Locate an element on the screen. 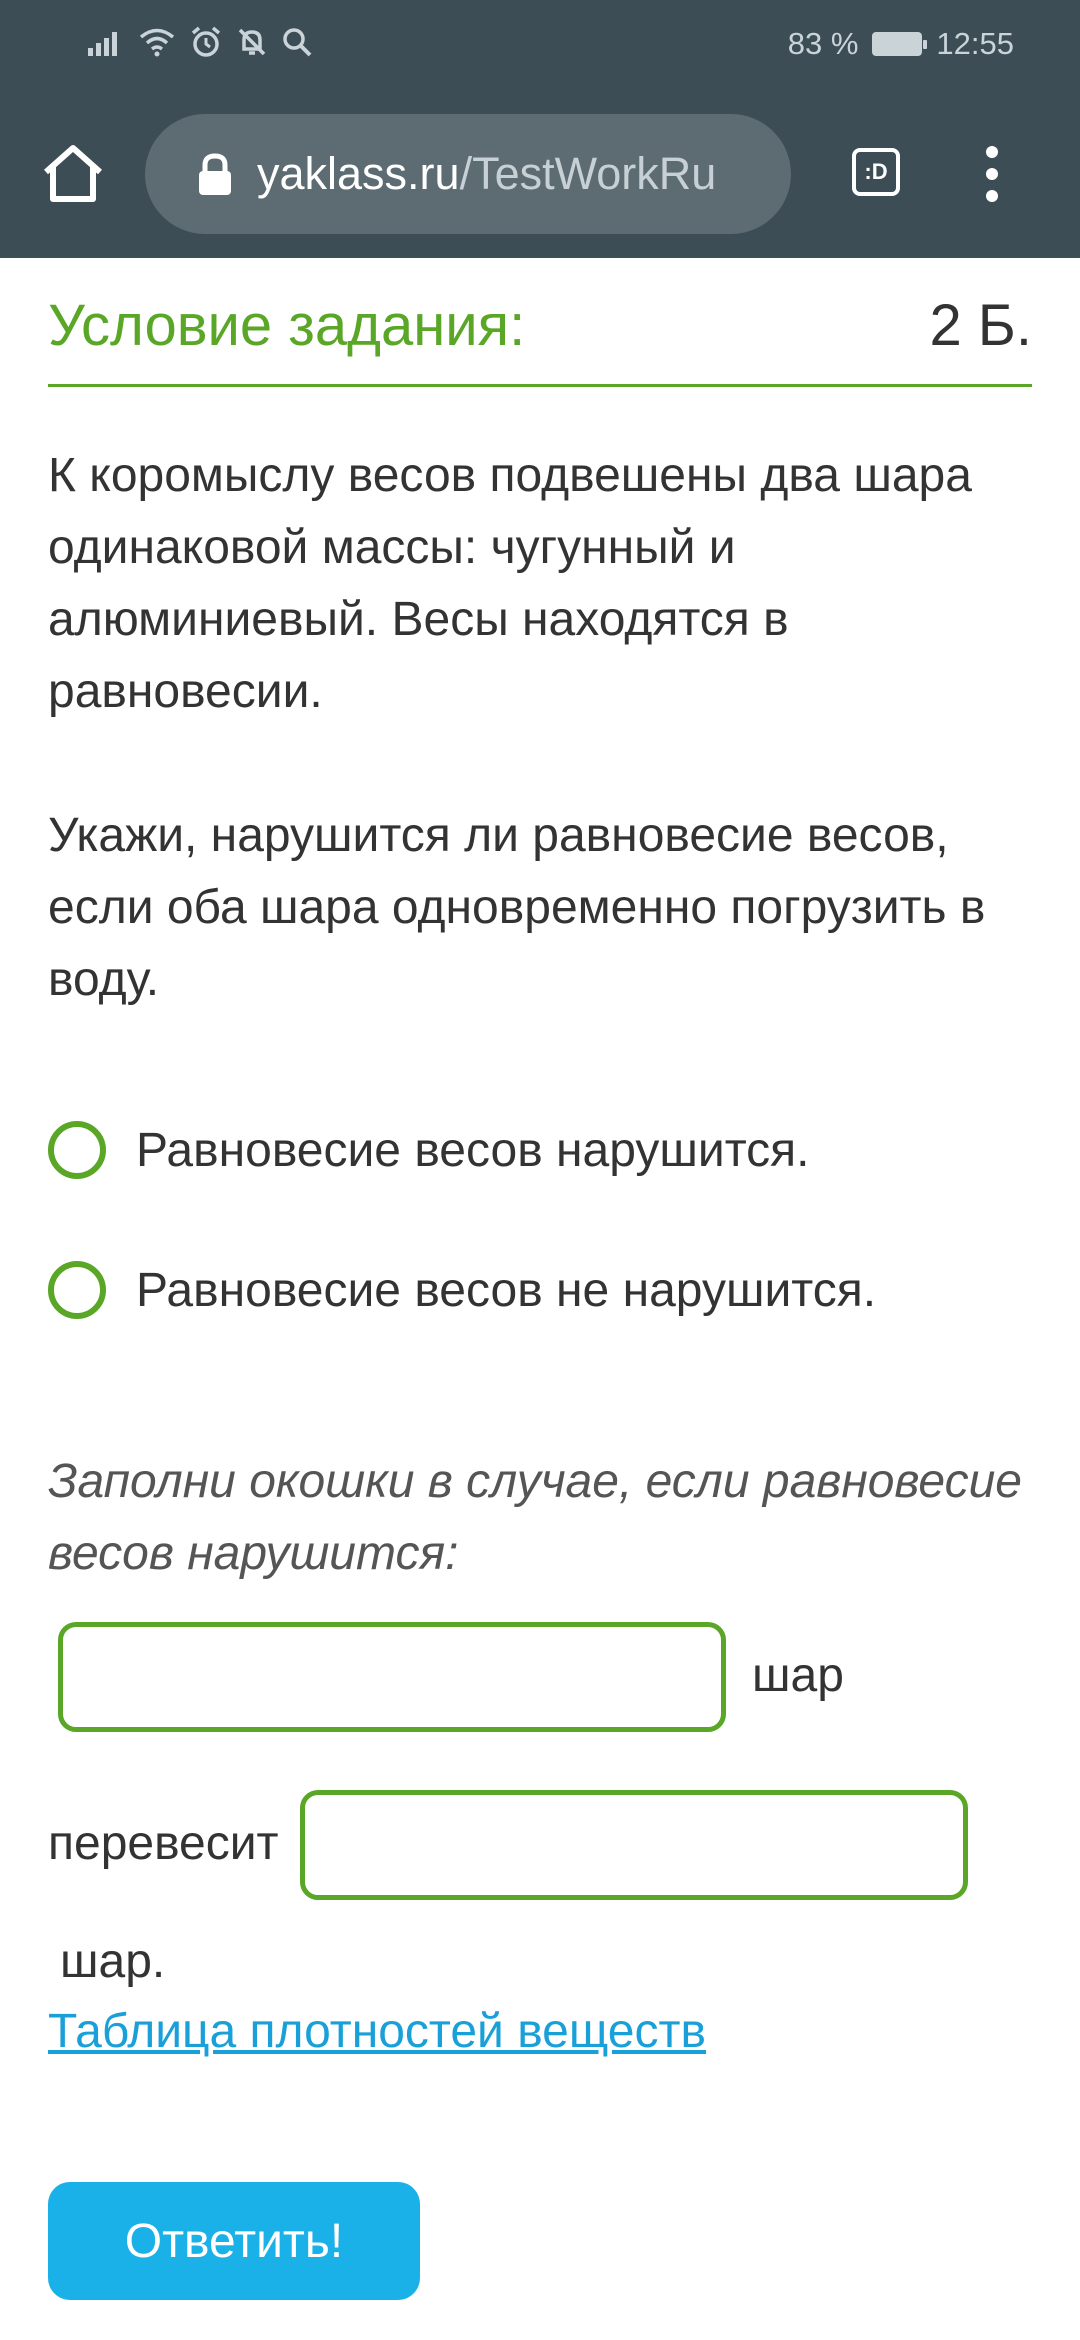 The image size is (1080, 2340). mute-bell-icon is located at coordinates (252, 42).